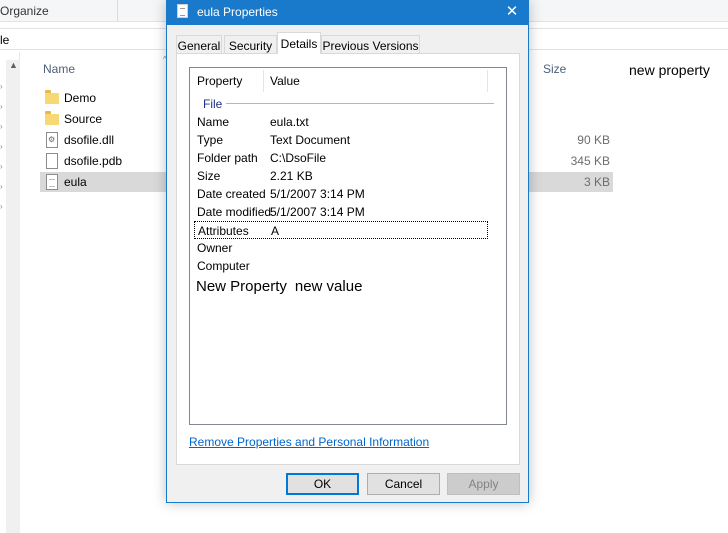 The height and width of the screenshot is (533, 728). What do you see at coordinates (89, 140) in the screenshot?
I see `file-name: dsofile.dll` at bounding box center [89, 140].